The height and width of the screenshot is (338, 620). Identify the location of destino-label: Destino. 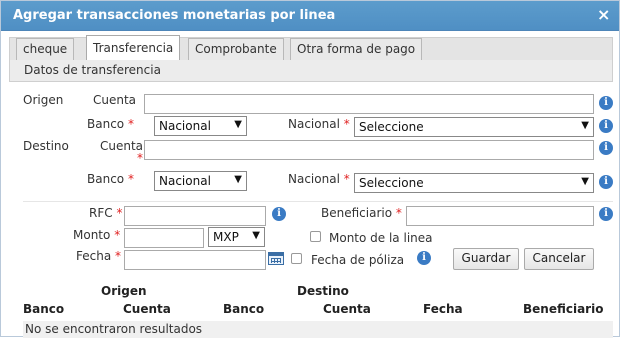
(46, 146).